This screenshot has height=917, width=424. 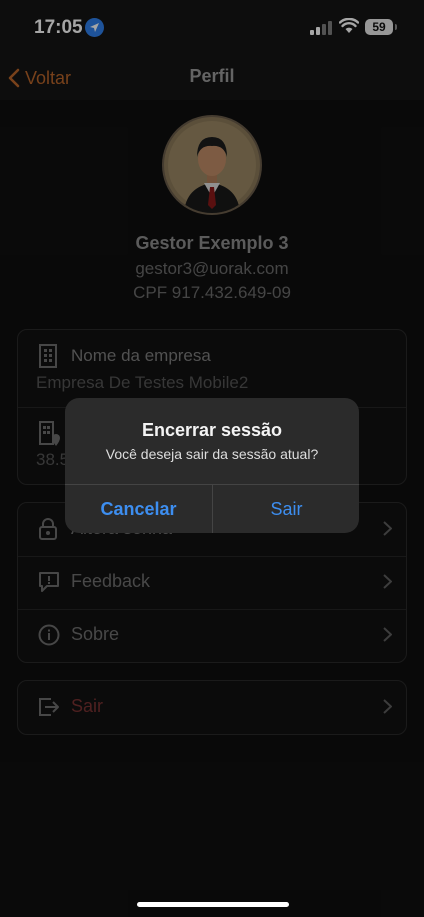 What do you see at coordinates (138, 509) in the screenshot?
I see `cancel-button: Cancelar` at bounding box center [138, 509].